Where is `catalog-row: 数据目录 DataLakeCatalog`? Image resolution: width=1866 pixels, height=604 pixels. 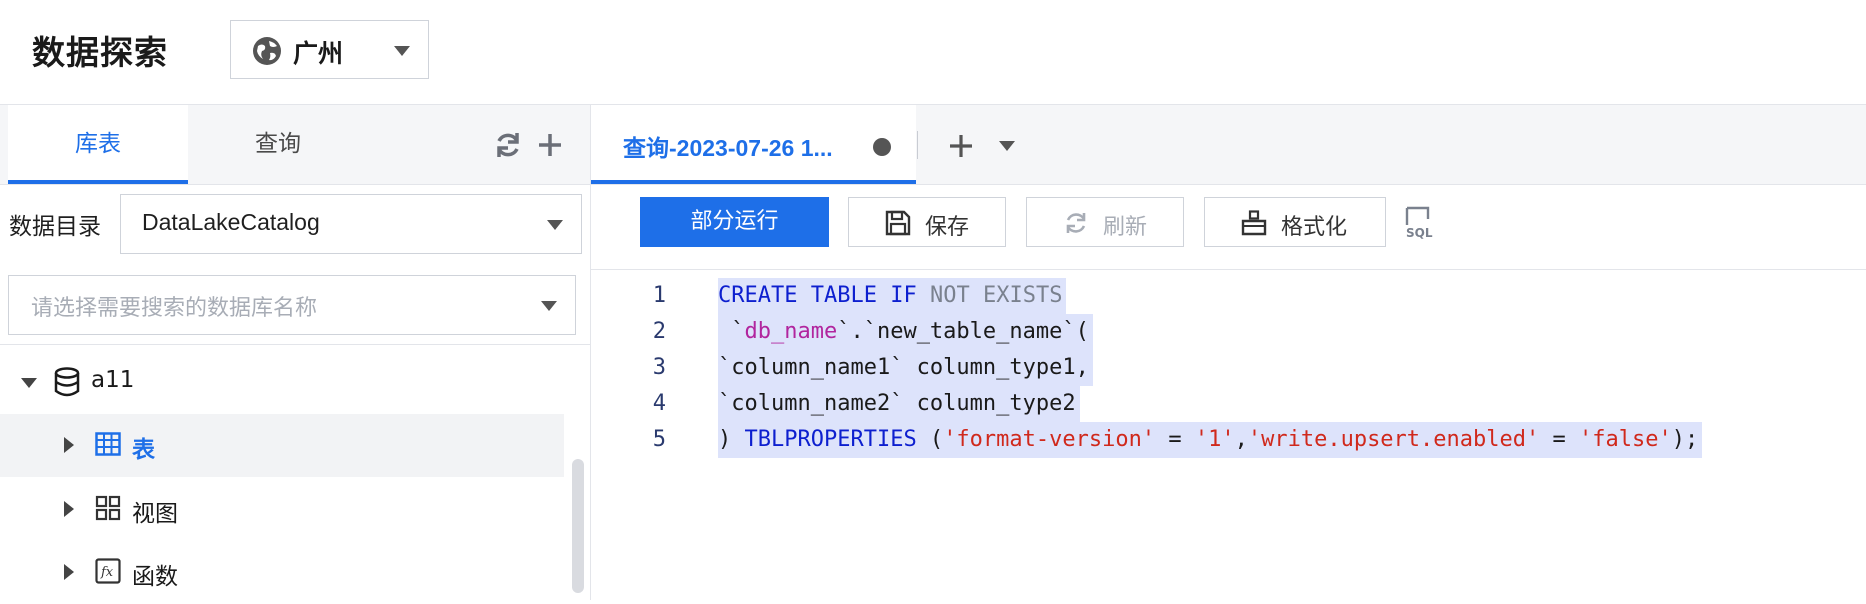
catalog-row: 数据目录 DataLakeCatalog is located at coordinates (295, 225).